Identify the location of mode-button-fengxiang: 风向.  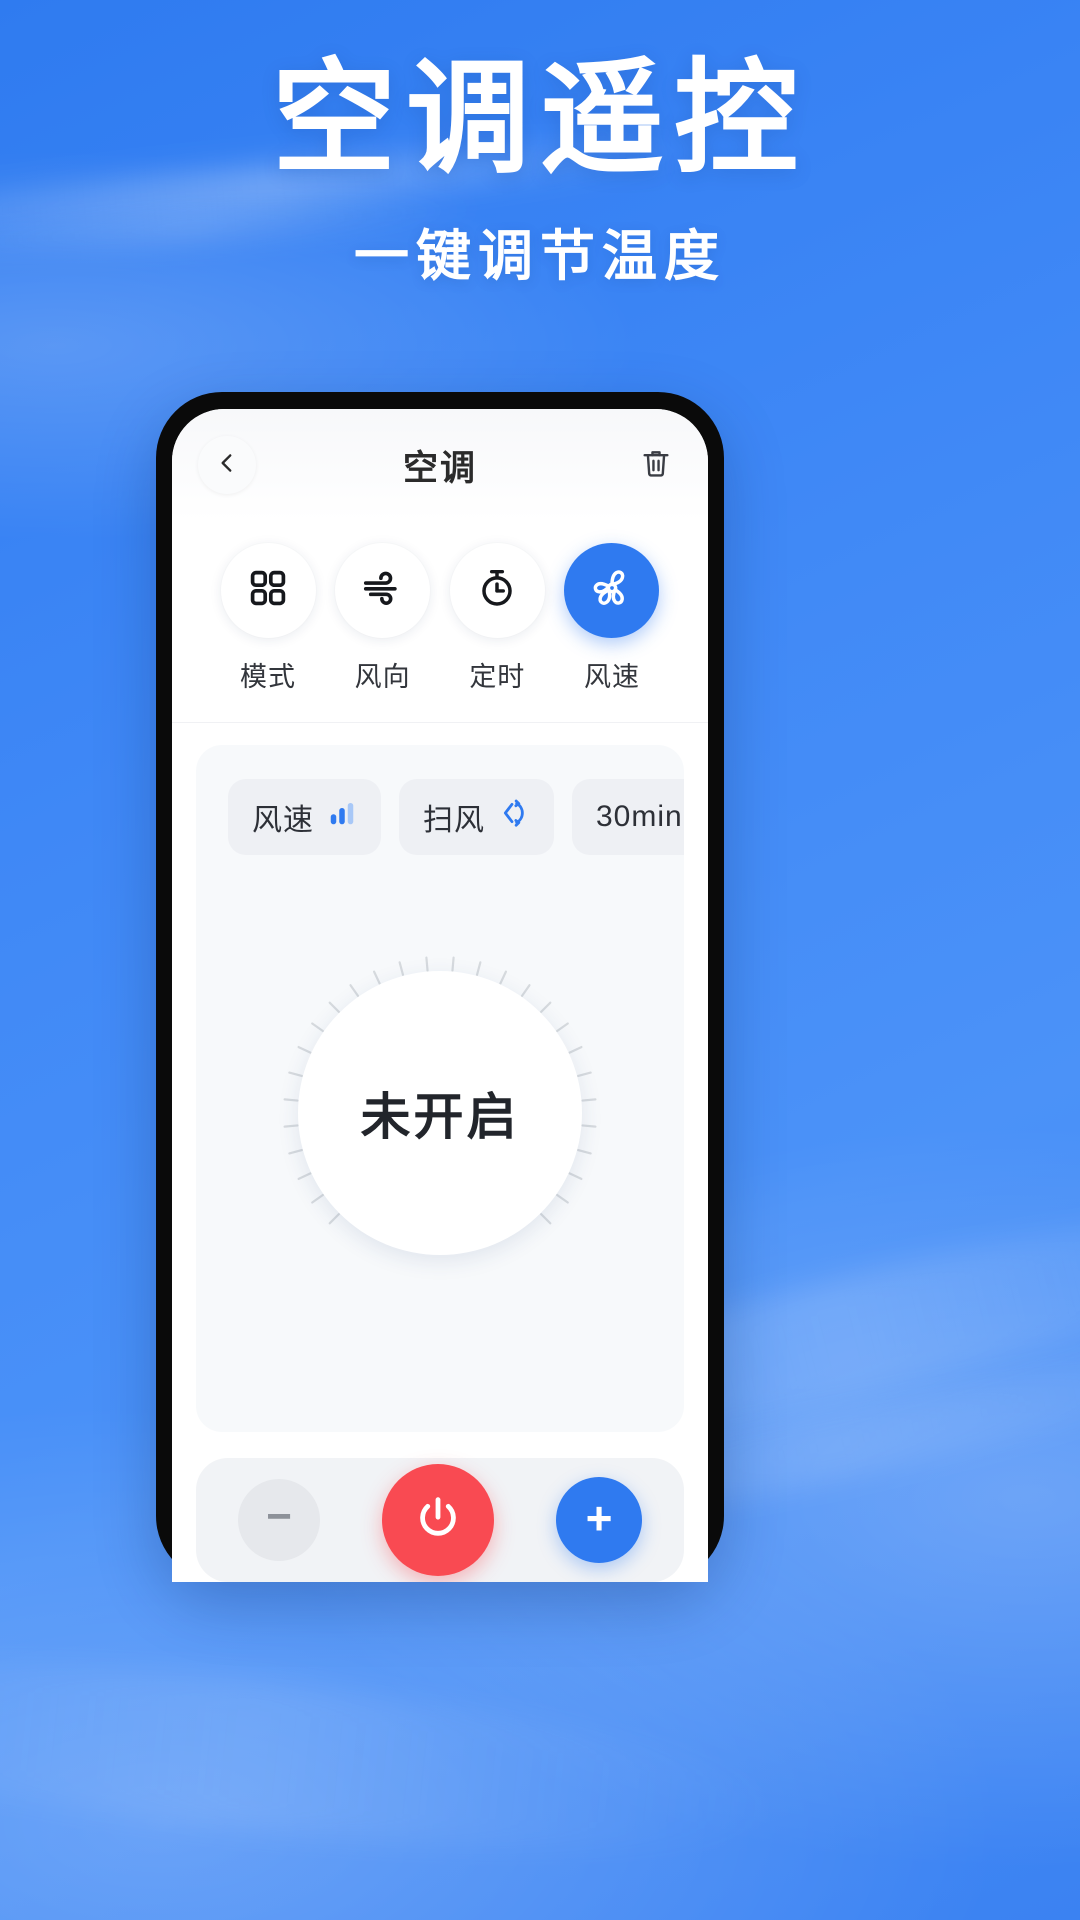
(383, 618).